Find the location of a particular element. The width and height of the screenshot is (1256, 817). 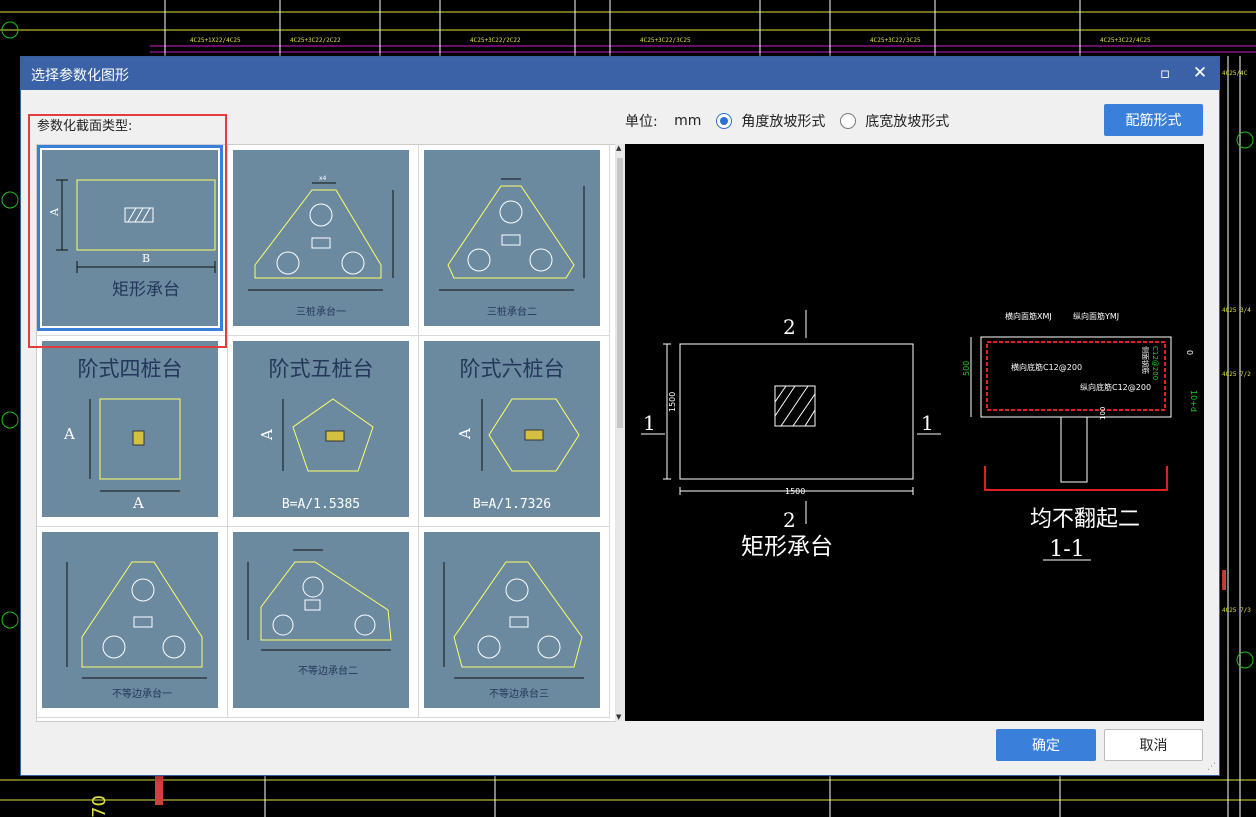

section-type-label: 参数化截面类型: is located at coordinates (85, 126).